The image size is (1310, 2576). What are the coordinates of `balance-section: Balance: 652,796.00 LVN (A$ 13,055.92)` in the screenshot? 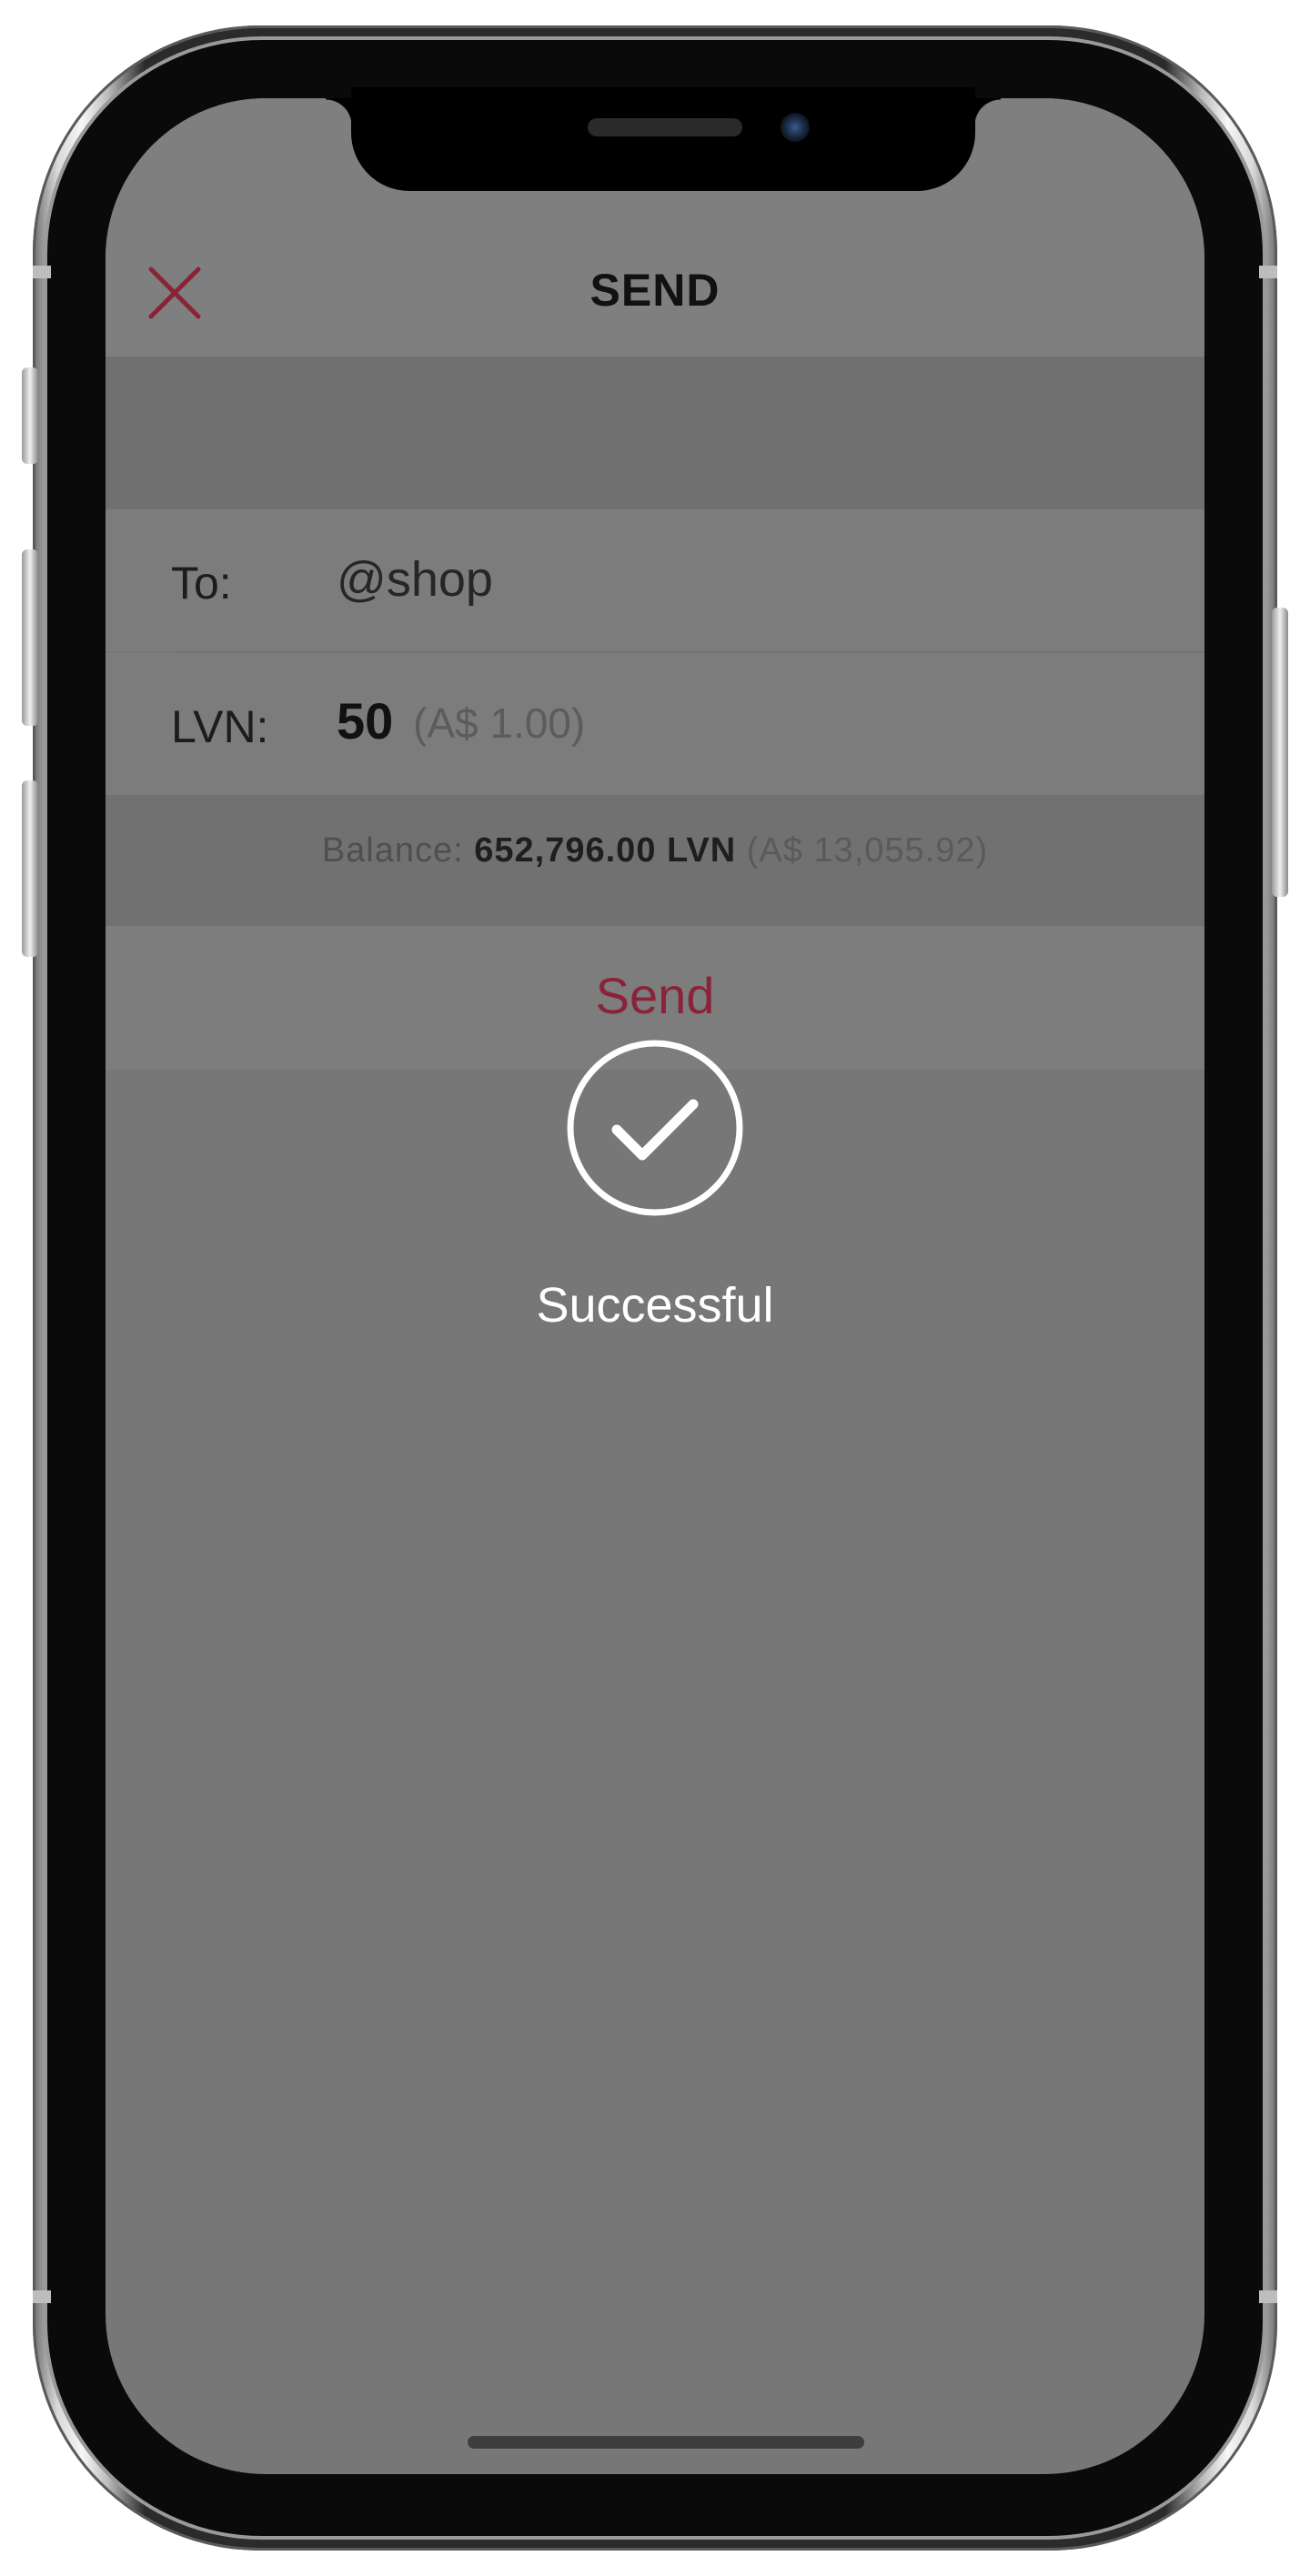 It's located at (655, 860).